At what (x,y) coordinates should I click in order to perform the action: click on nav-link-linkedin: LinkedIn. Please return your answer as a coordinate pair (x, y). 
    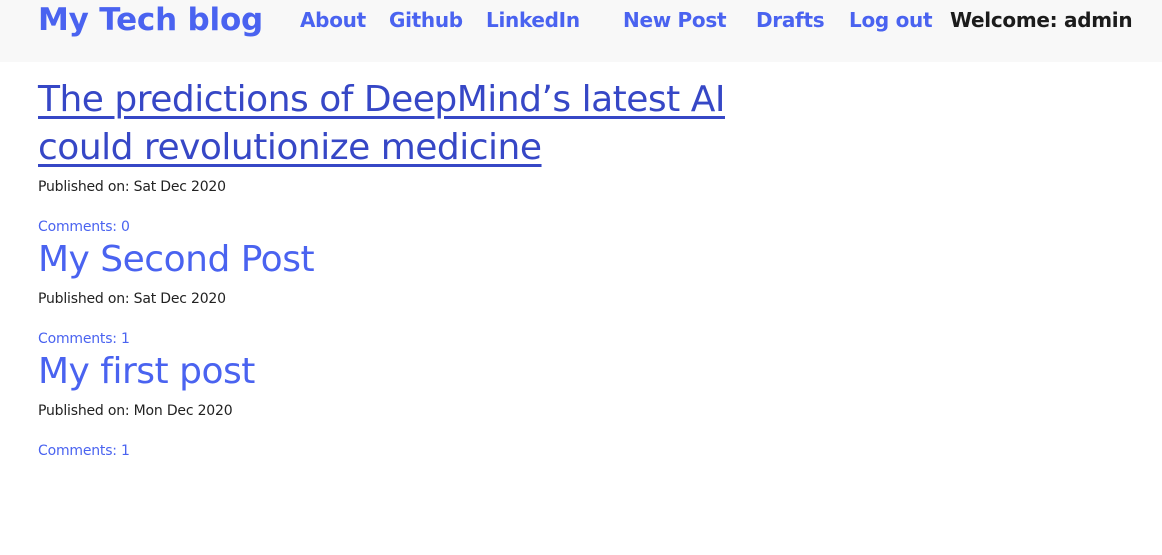
    Looking at the image, I should click on (533, 20).